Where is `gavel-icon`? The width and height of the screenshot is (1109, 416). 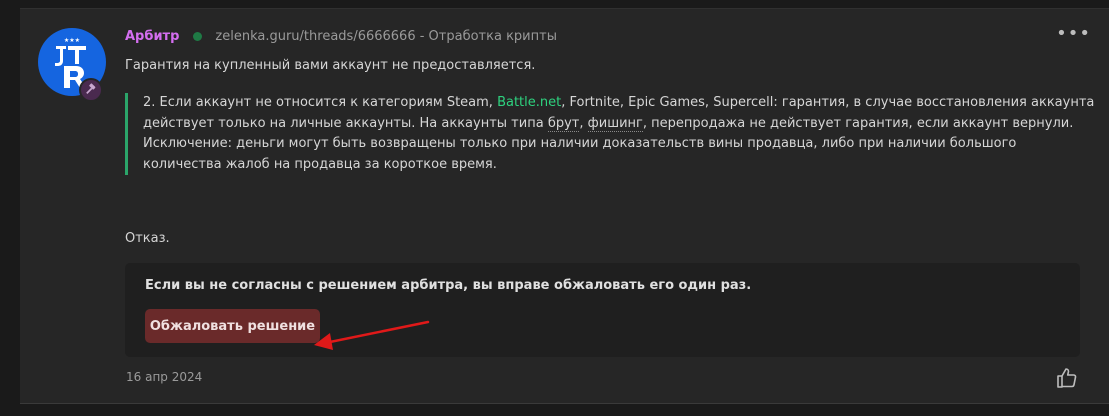 gavel-icon is located at coordinates (91, 88).